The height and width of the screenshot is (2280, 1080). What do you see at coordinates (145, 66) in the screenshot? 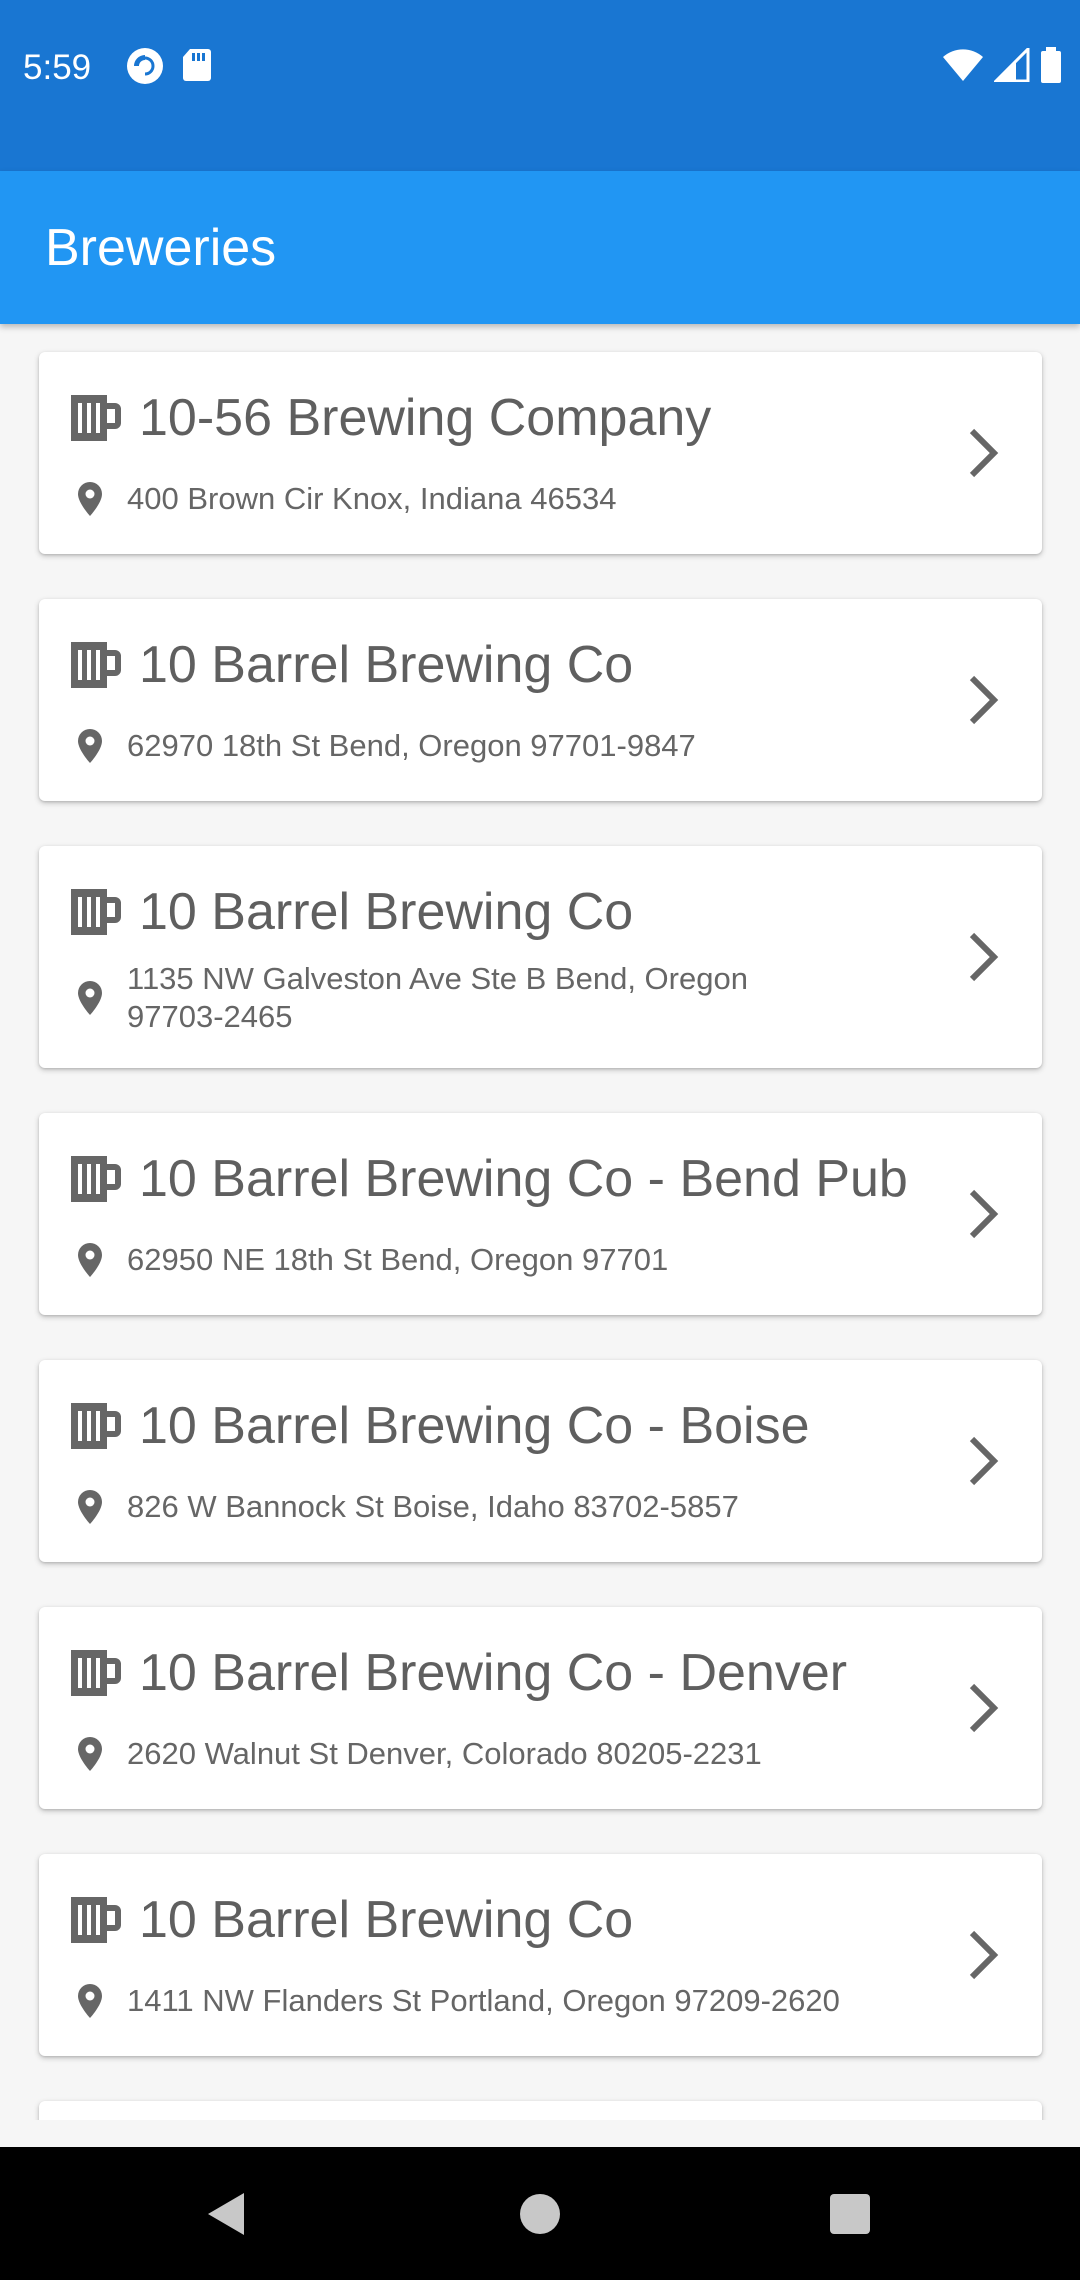
I see `pocket-casts-icon` at bounding box center [145, 66].